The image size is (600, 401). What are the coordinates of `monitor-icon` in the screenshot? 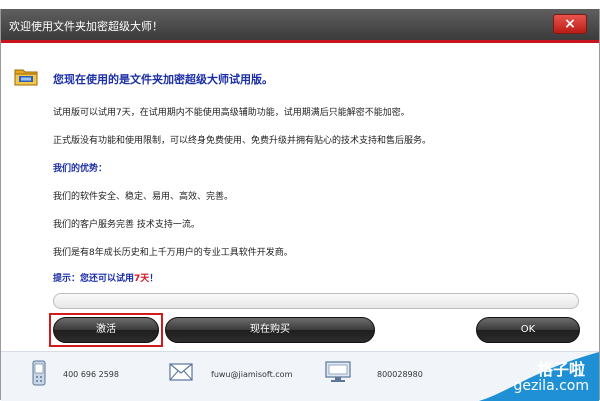 It's located at (338, 371).